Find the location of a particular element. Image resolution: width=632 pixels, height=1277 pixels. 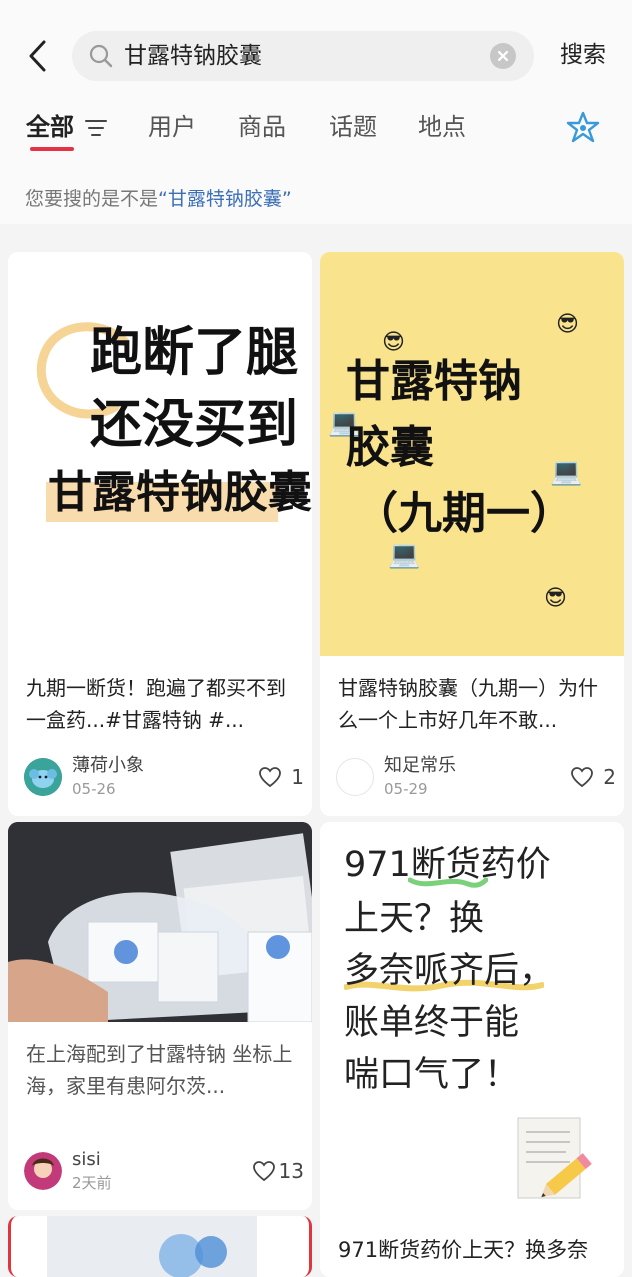

elephant-avatar-icon is located at coordinates (43, 777).